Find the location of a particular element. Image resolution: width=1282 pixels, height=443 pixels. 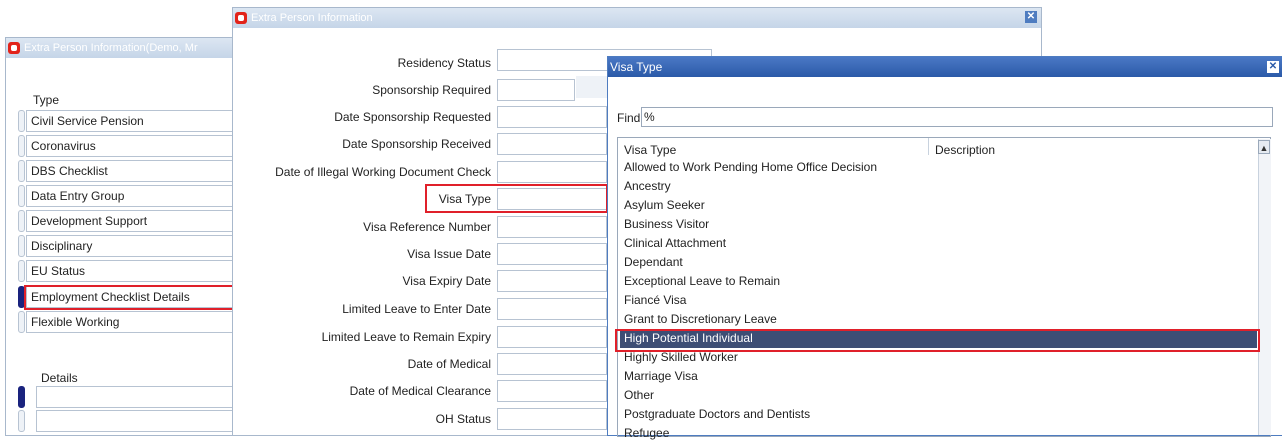

type-list-item: Development Support is located at coordinates (131, 221).